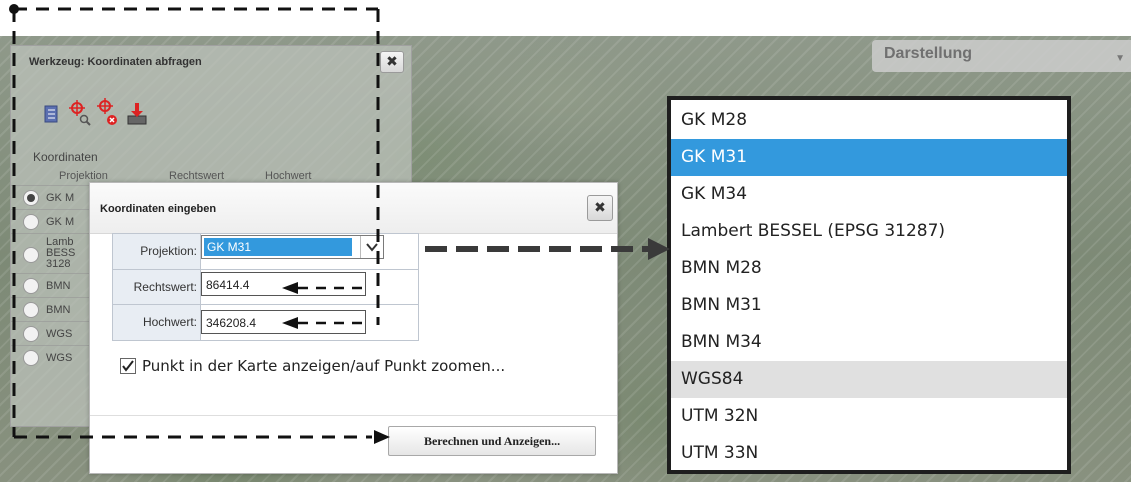  I want to click on guide-start-dot, so click(14, 9).